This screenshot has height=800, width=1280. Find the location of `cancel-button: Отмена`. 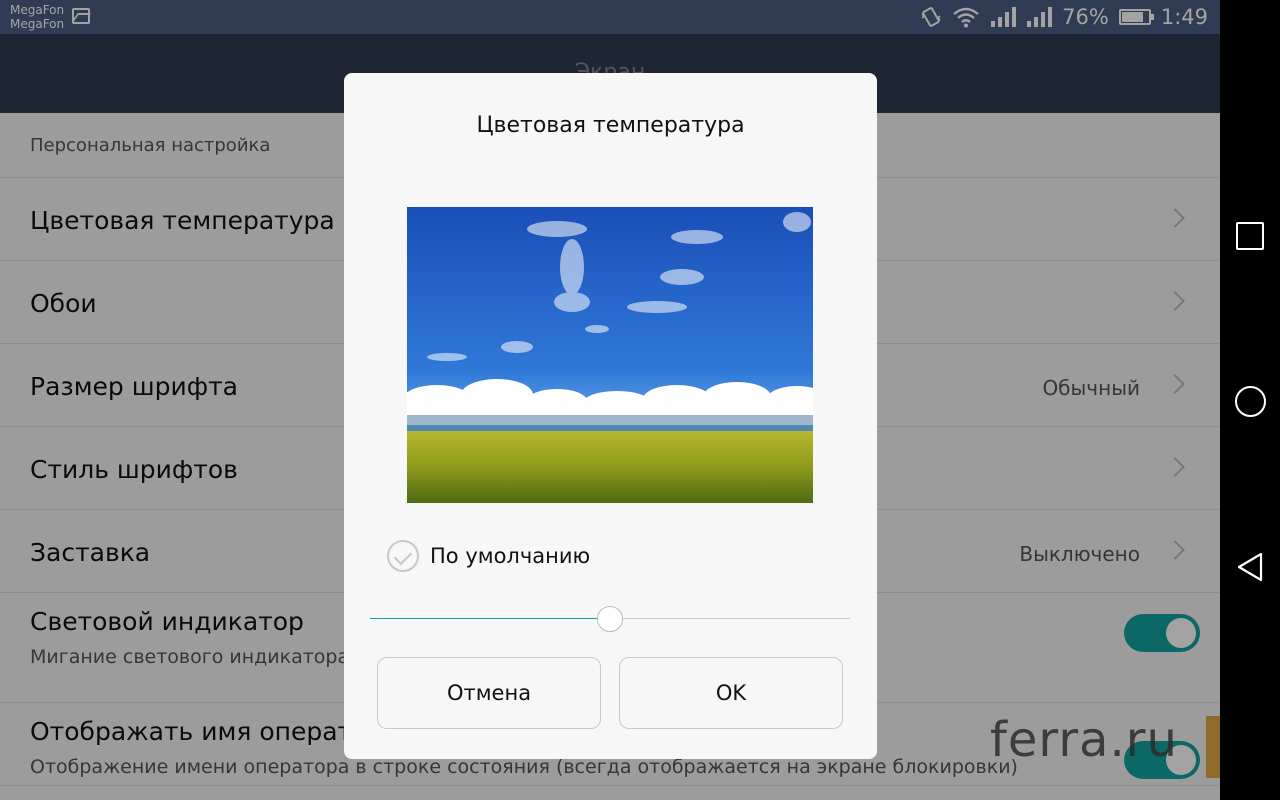

cancel-button: Отмена is located at coordinates (489, 693).